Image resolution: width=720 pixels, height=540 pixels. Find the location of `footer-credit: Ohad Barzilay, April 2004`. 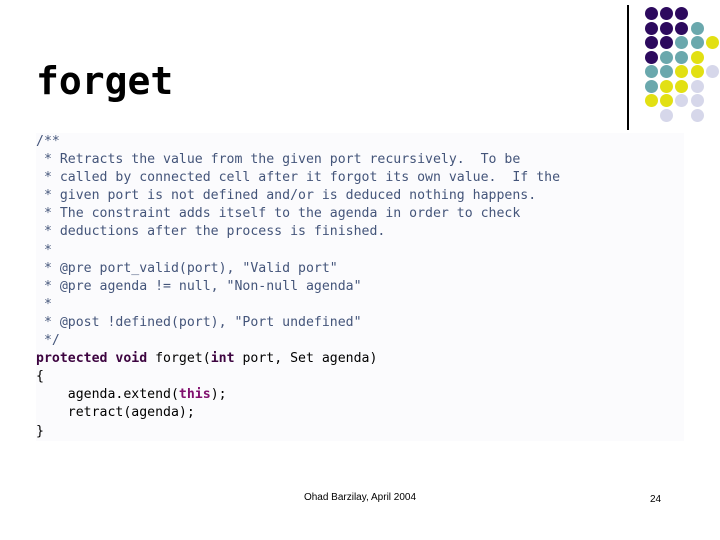

footer-credit: Ohad Barzilay, April 2004 is located at coordinates (360, 497).